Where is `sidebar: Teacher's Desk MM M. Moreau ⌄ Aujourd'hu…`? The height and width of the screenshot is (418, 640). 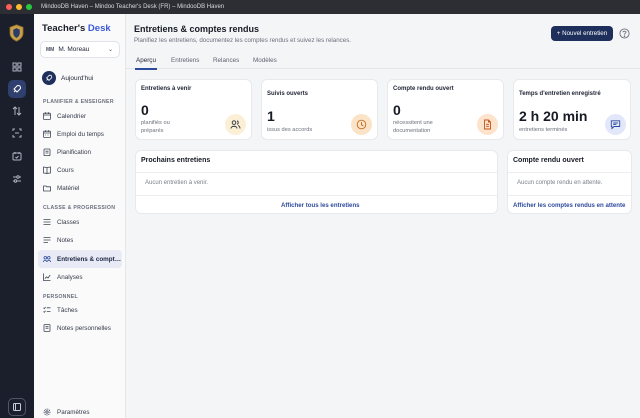
sidebar: Teacher's Desk MM M. Moreau ⌄ Aujourd'hu… is located at coordinates (80, 216).